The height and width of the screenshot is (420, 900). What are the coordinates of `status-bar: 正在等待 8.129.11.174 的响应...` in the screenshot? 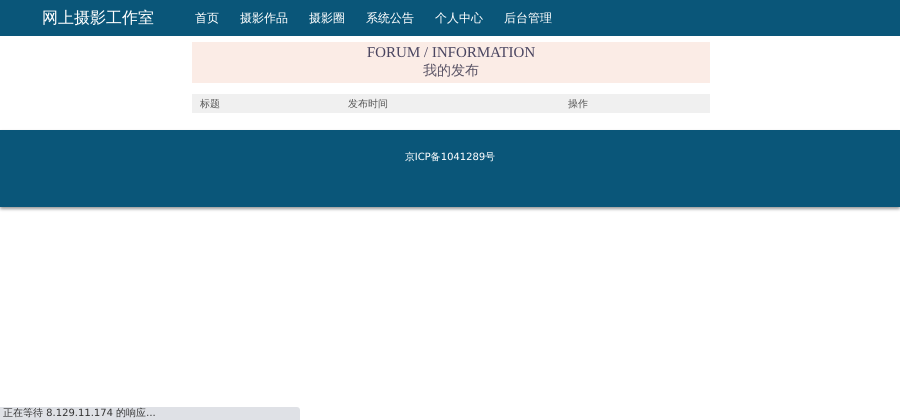 It's located at (150, 413).